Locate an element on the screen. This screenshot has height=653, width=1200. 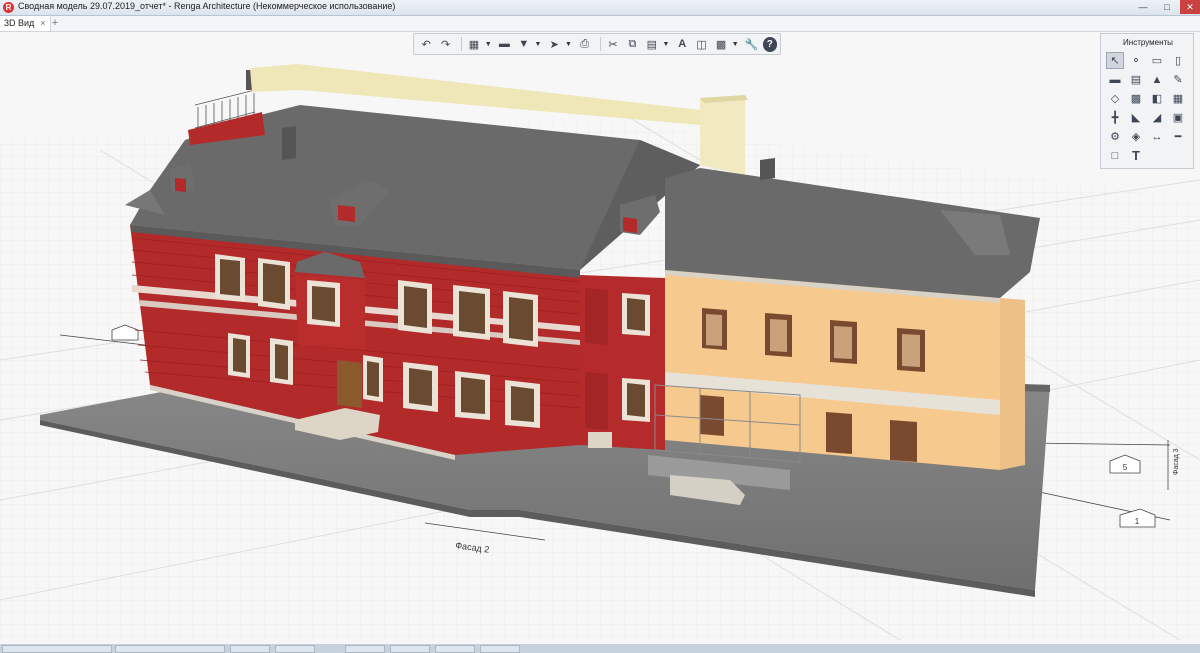
fill-icon: ▬ is located at coordinates (504, 44).